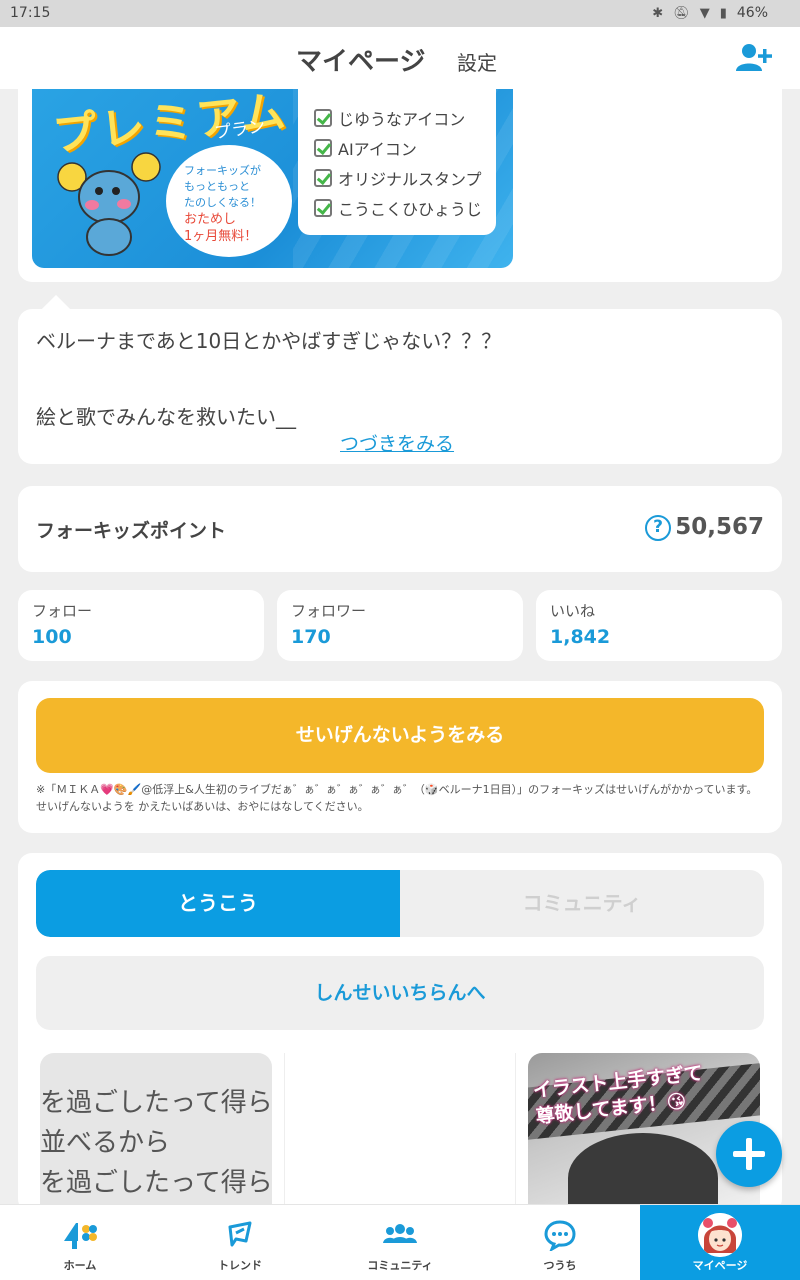 The width and height of the screenshot is (800, 1280). I want to click on battery-icon: ▮, so click(723, 13).